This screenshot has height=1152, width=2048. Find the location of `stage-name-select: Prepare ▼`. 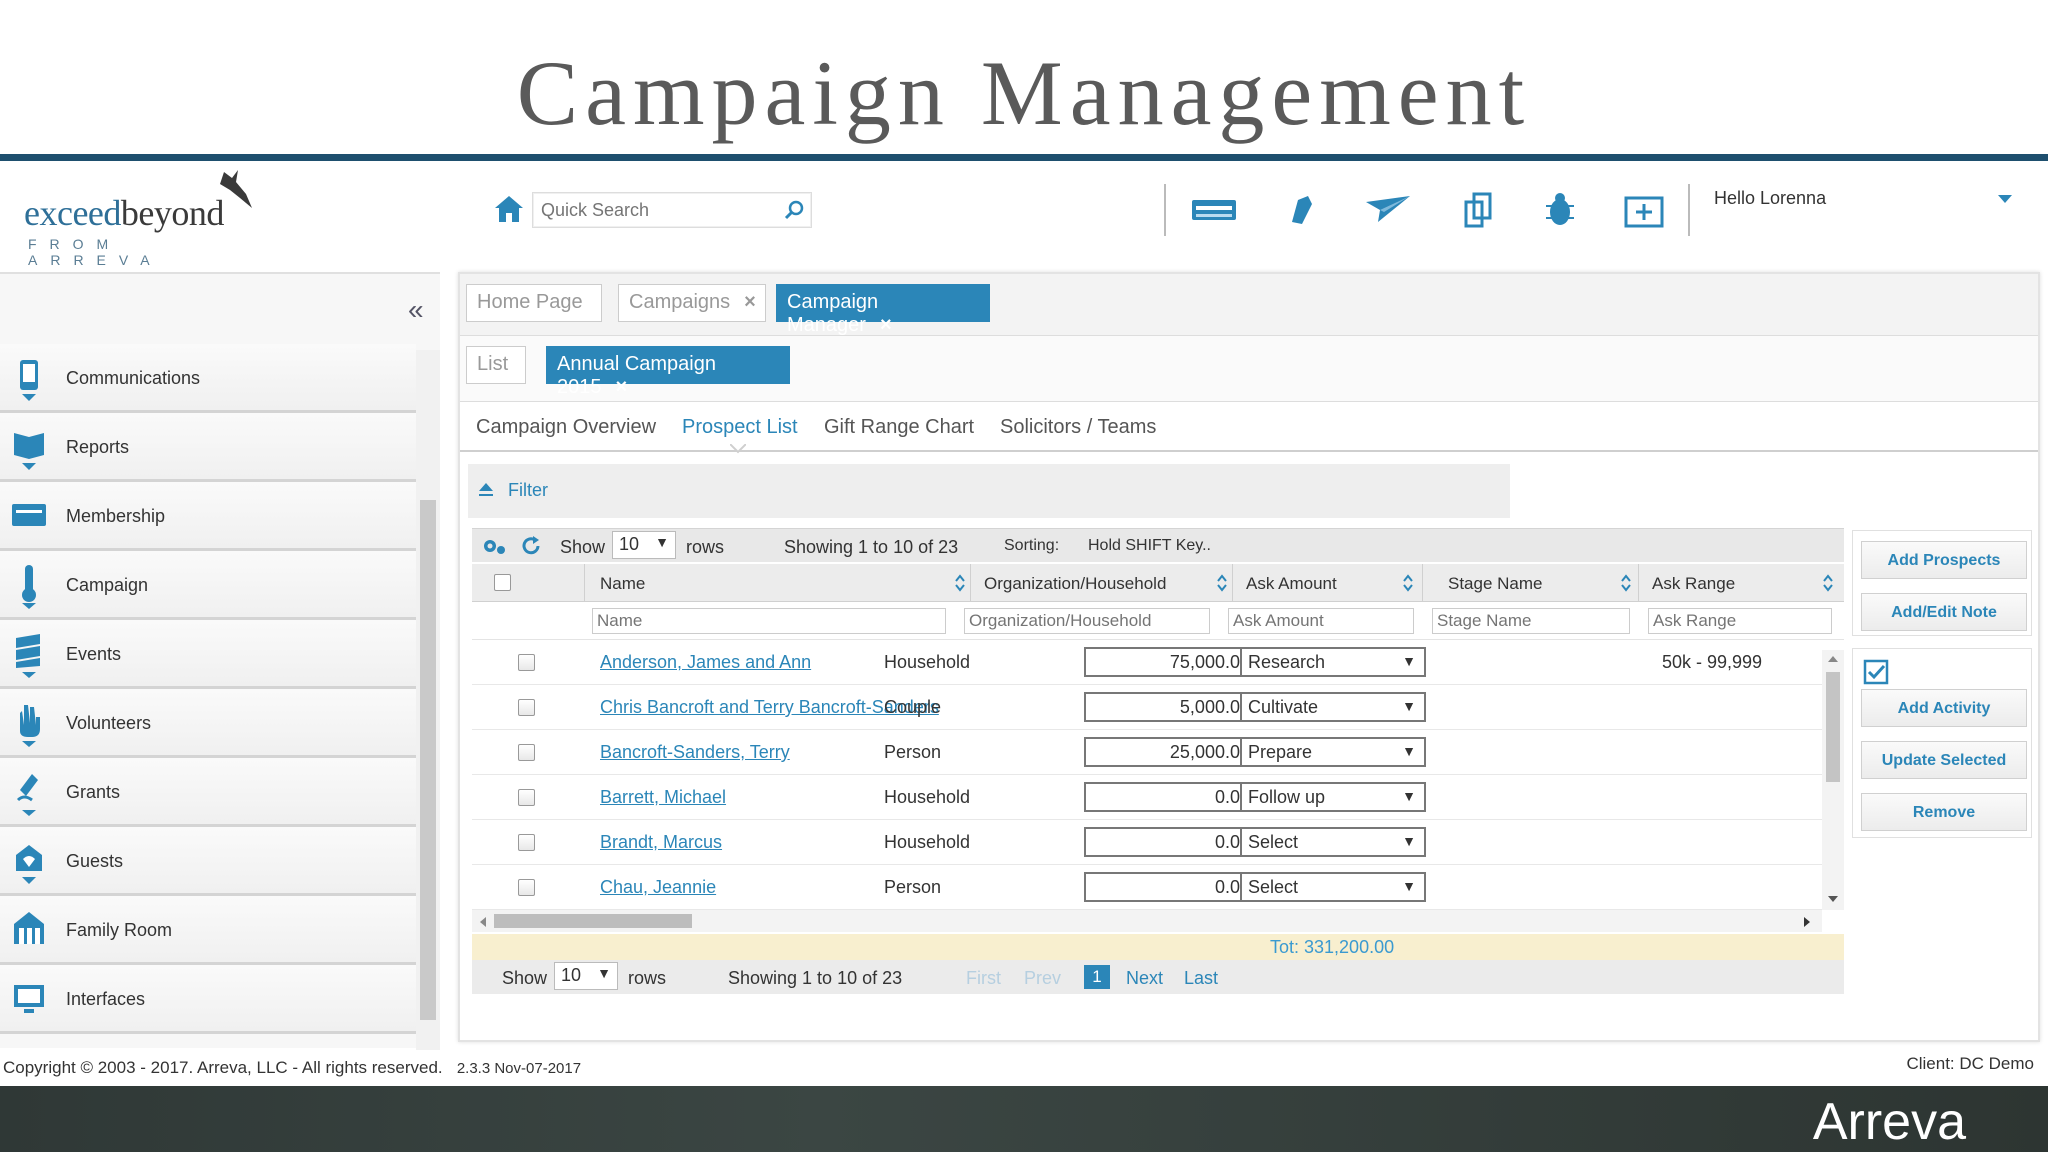

stage-name-select: Prepare ▼ is located at coordinates (1333, 752).